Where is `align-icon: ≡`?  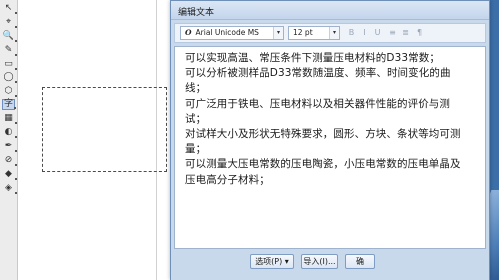 align-icon: ≡ is located at coordinates (392, 33).